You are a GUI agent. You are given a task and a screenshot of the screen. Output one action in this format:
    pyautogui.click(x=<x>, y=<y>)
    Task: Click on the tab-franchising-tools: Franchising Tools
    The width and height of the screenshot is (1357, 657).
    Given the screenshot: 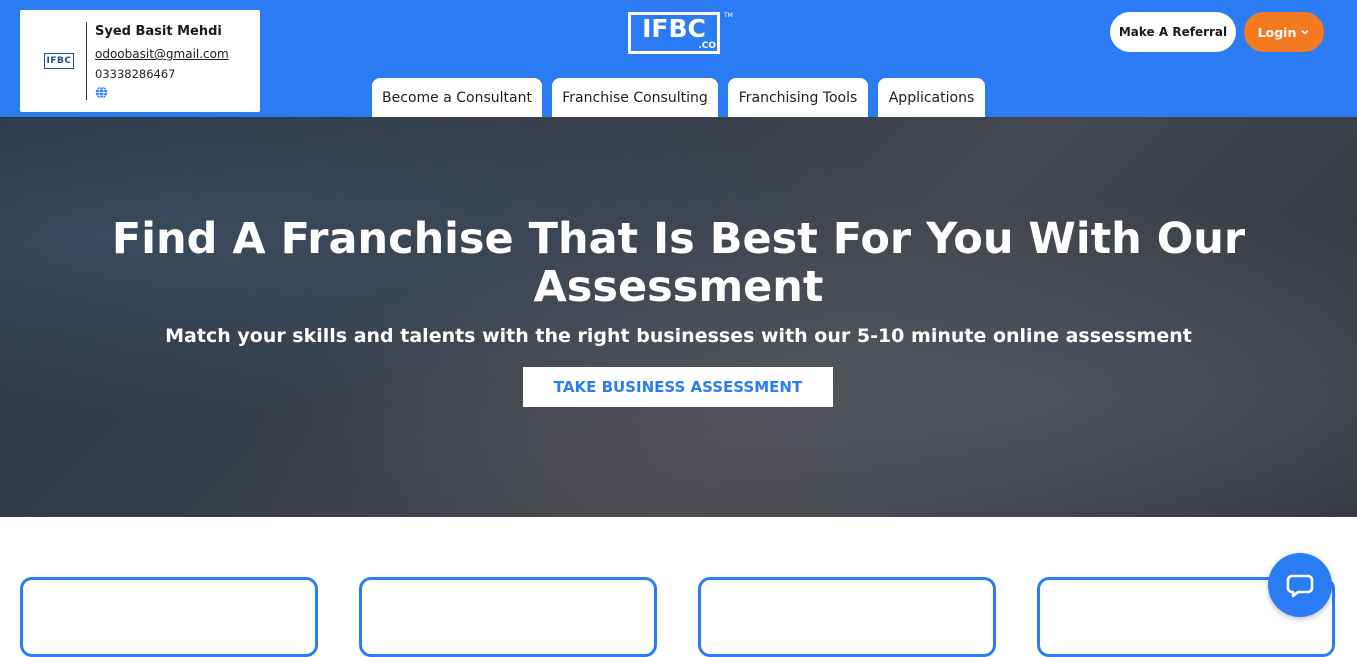 What is the action you would take?
    pyautogui.click(x=798, y=97)
    